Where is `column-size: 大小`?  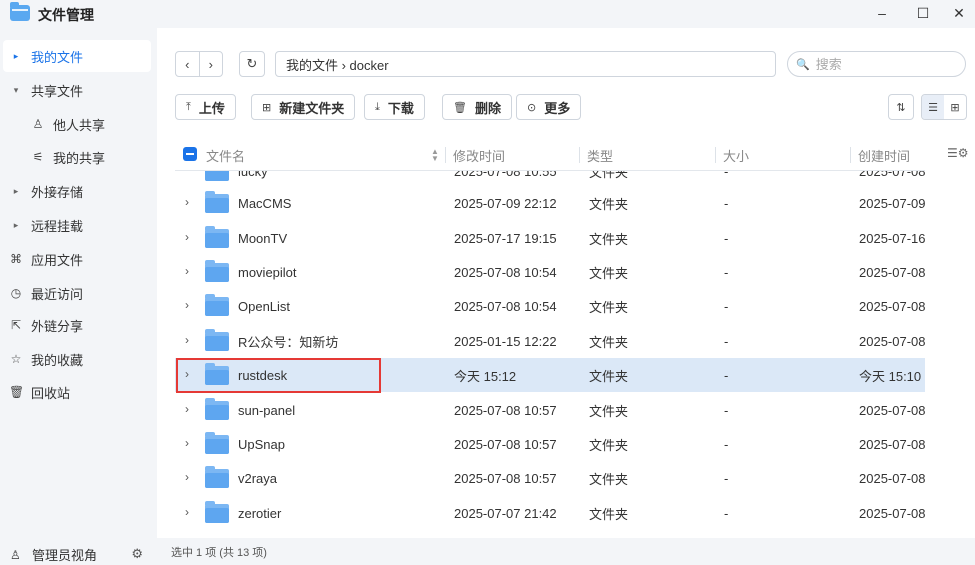
column-size: 大小 is located at coordinates (736, 155).